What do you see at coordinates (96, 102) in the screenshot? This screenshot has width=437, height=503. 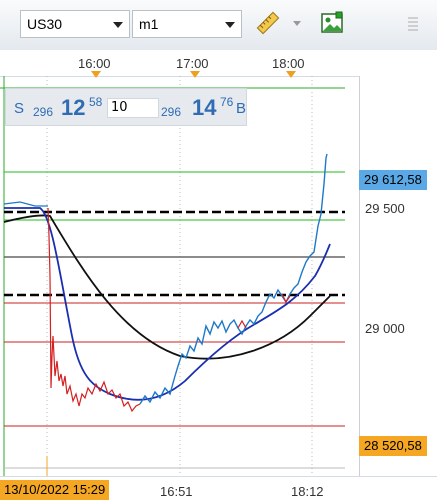 I see `sell-price-sup: 58` at bounding box center [96, 102].